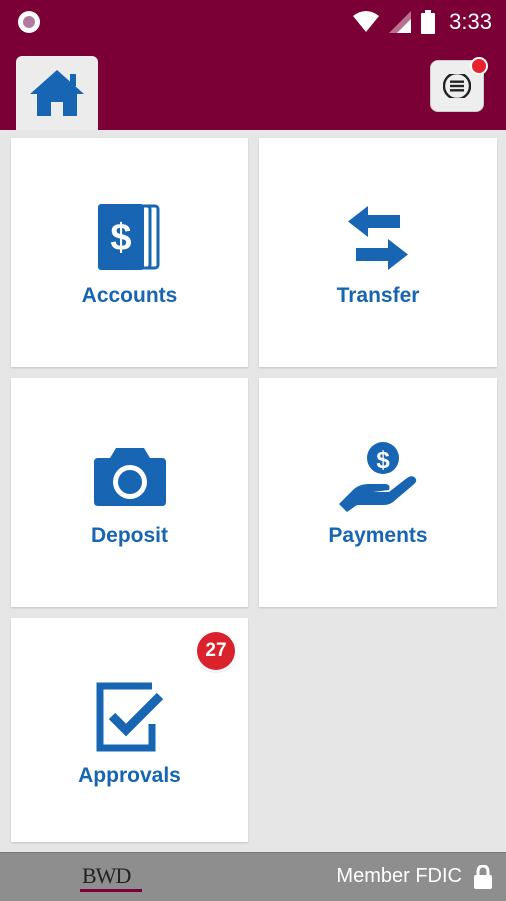 The width and height of the screenshot is (506, 901). What do you see at coordinates (129, 477) in the screenshot?
I see `camera-icon` at bounding box center [129, 477].